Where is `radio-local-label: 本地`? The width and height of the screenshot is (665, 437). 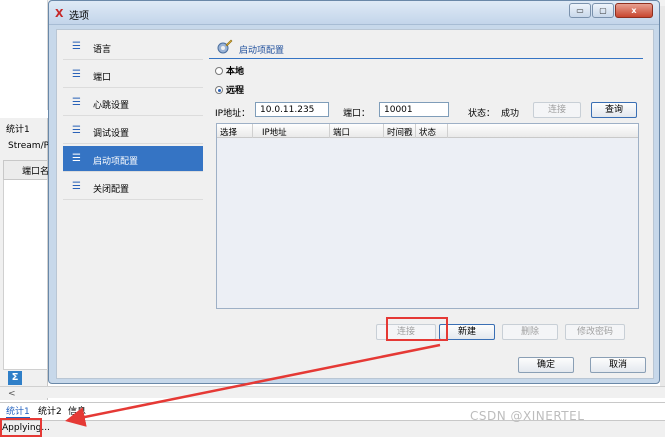
radio-local-label: 本地 is located at coordinates (235, 72).